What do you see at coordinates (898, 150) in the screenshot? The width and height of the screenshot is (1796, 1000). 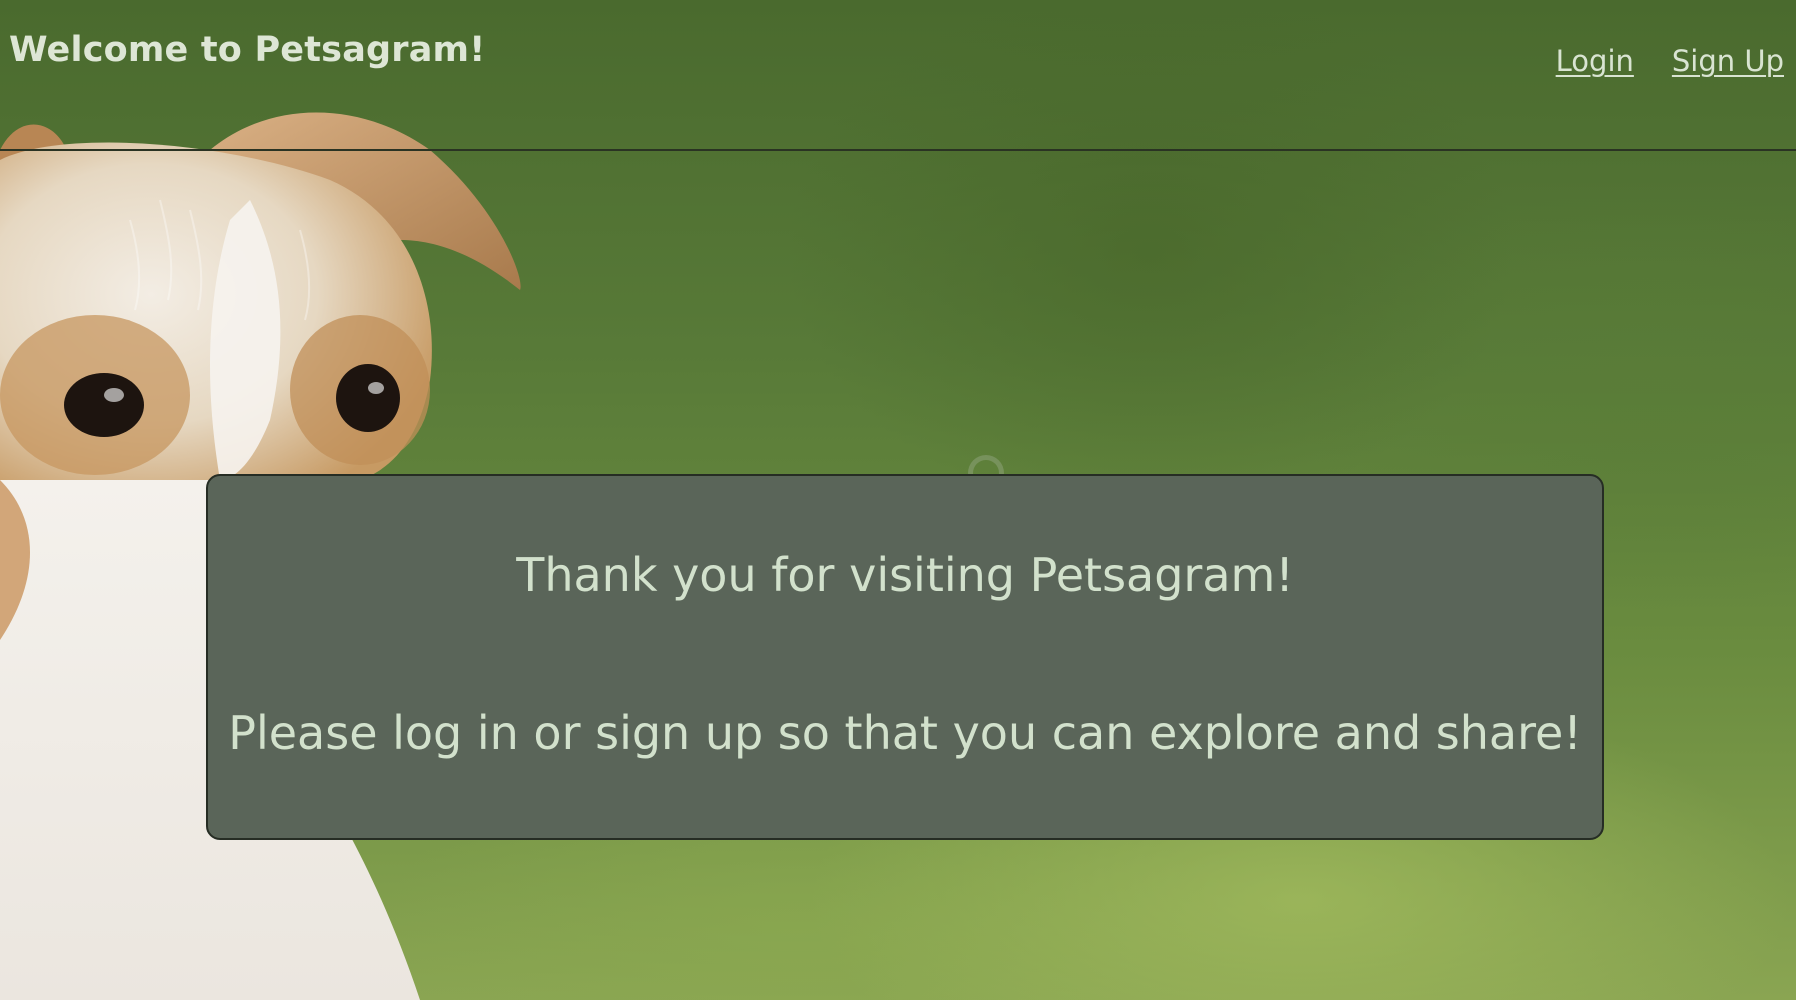 I see `header-divider` at bounding box center [898, 150].